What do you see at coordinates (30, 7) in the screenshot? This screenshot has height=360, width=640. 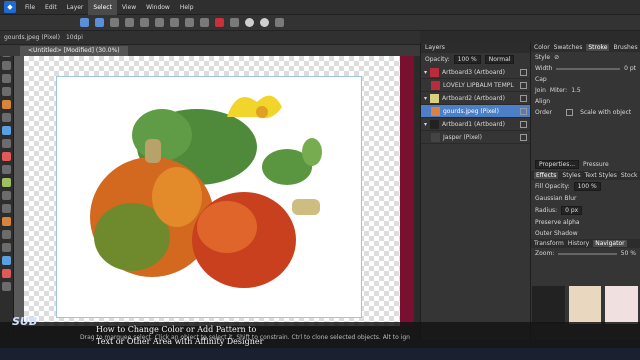 I see `menu-file: File` at bounding box center [30, 7].